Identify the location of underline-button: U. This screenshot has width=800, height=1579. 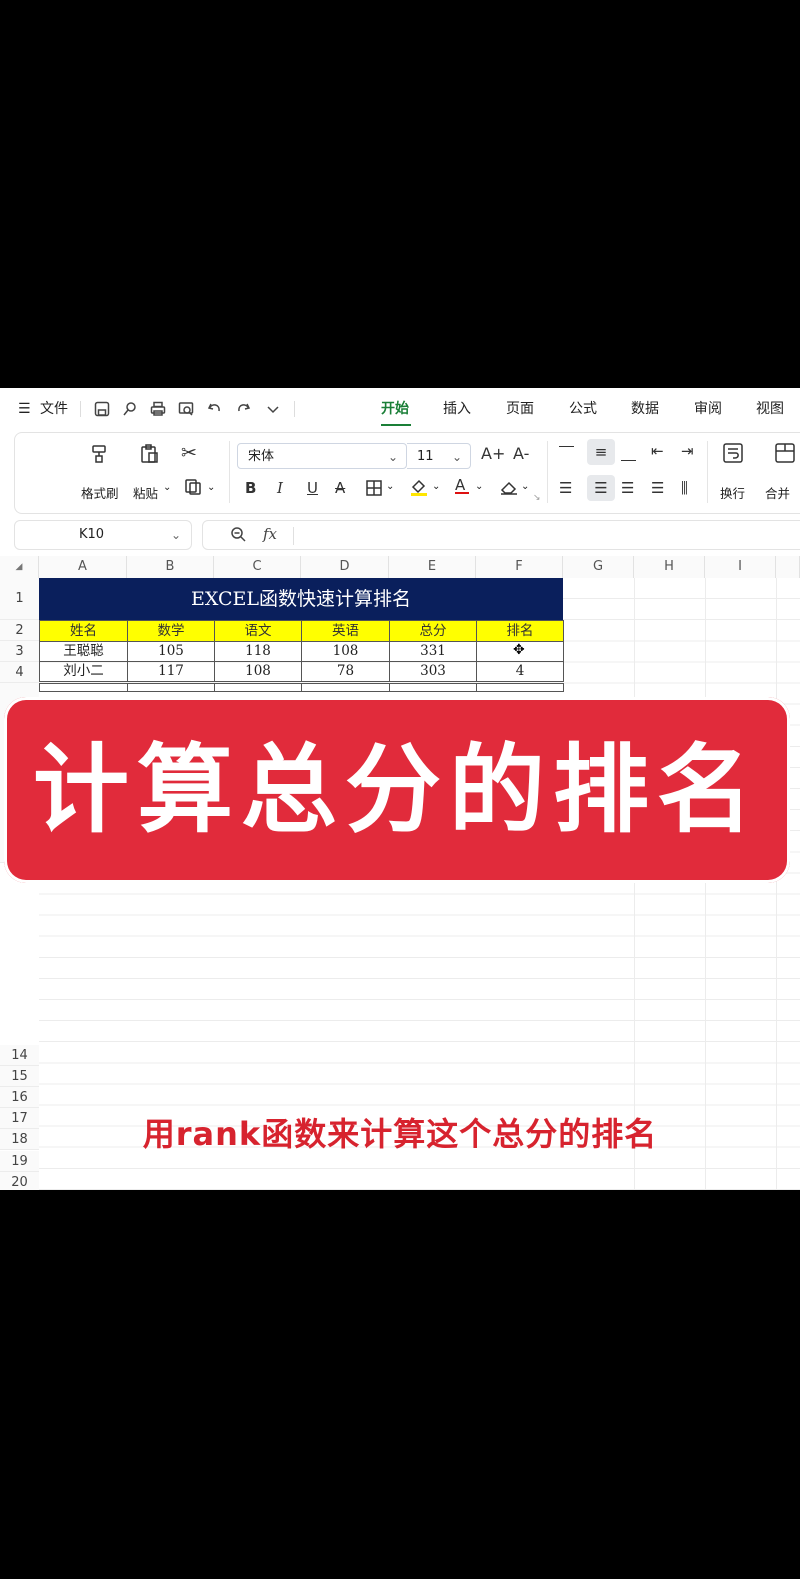
(312, 488).